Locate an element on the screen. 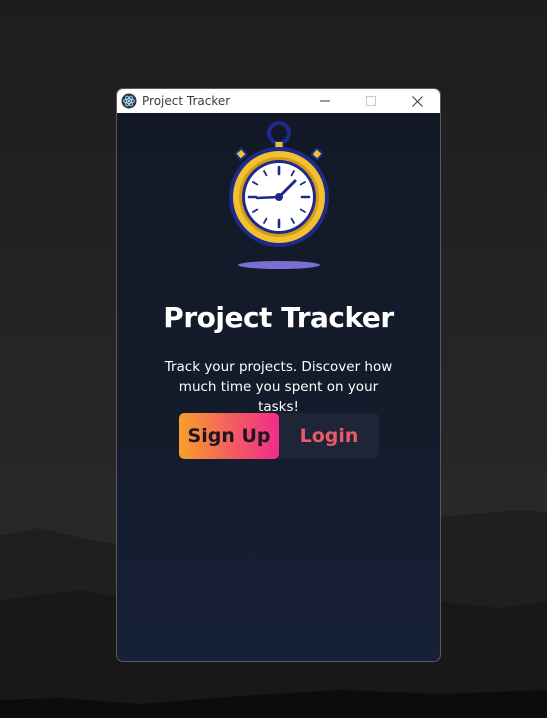 The height and width of the screenshot is (718, 547). app-heading: Project Tracker is located at coordinates (278, 317).